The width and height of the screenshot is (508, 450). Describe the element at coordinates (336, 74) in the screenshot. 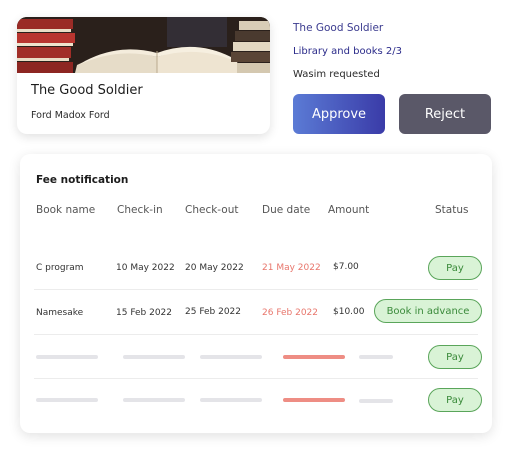

I see `request-user: Wasim requested` at that location.